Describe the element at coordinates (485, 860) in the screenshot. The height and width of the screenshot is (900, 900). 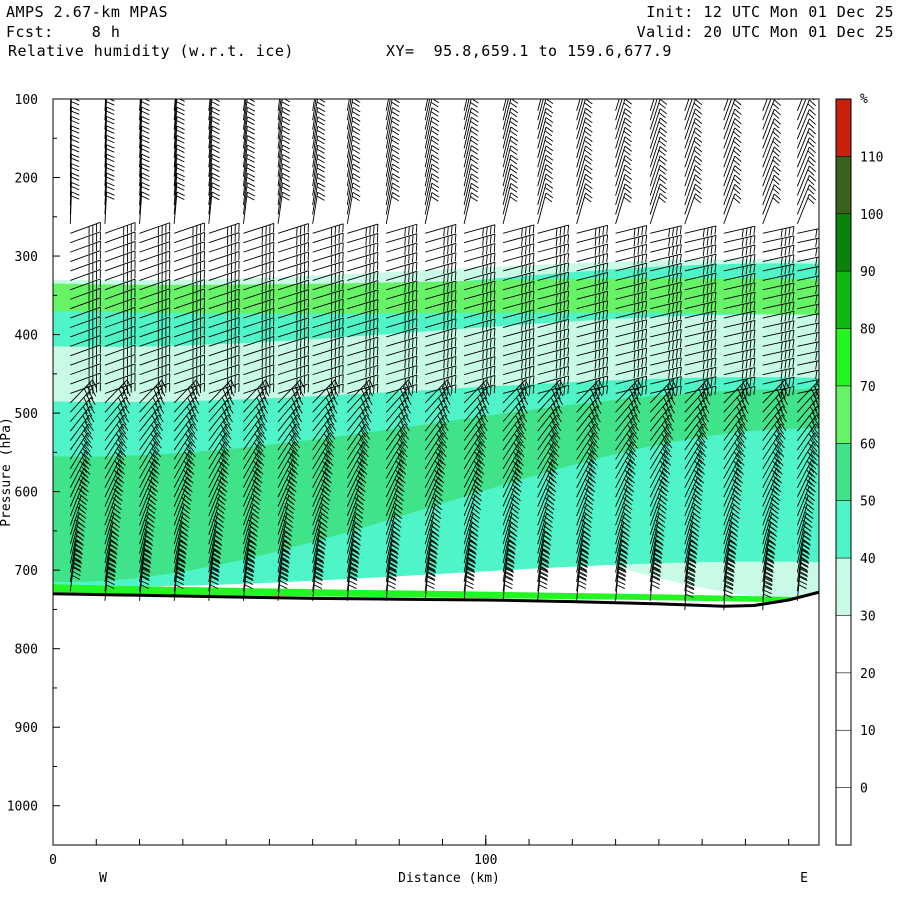
I see `x-tick-label: 100` at that location.